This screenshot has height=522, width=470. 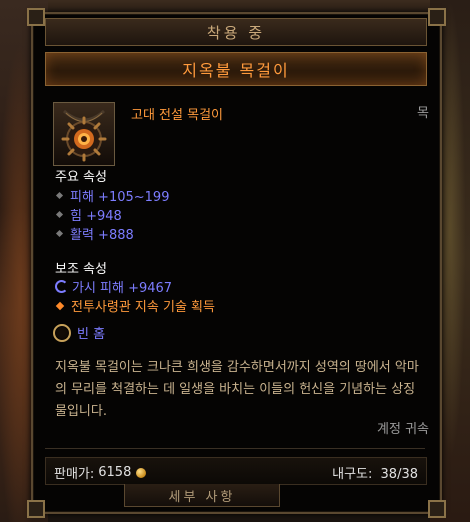 What do you see at coordinates (352, 474) in the screenshot?
I see `durability-label: 내구도:` at bounding box center [352, 474].